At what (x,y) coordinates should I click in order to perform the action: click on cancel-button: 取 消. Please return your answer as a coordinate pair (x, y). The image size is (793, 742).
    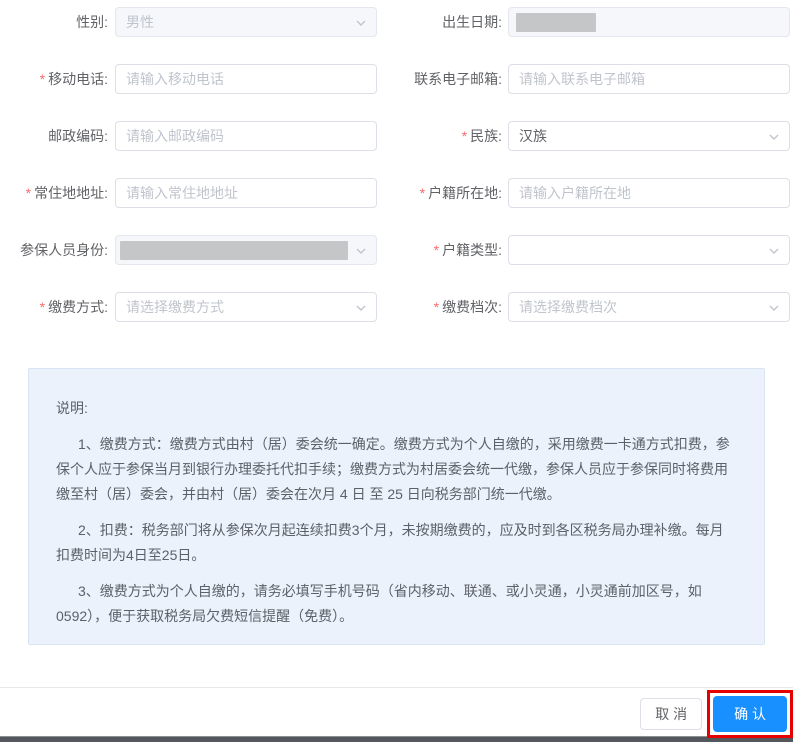
    Looking at the image, I should click on (671, 714).